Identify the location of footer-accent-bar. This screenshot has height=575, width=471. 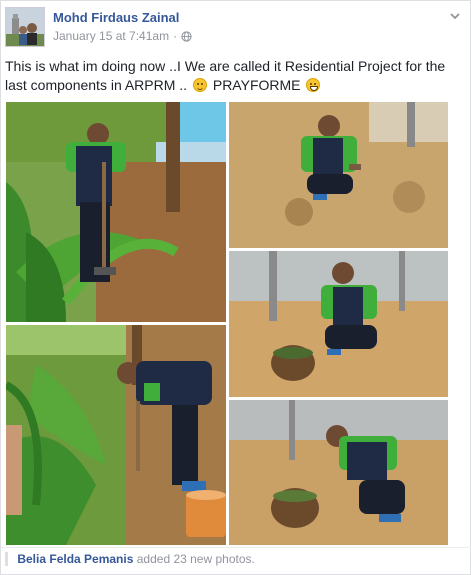
(6, 559).